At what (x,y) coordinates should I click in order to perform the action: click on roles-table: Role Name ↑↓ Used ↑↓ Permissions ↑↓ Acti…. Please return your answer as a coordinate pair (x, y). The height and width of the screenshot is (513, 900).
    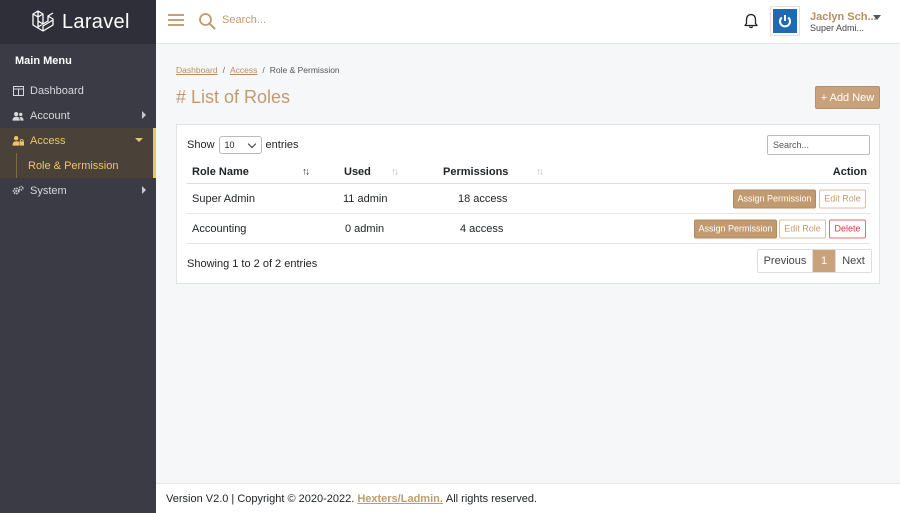
    Looking at the image, I should click on (528, 202).